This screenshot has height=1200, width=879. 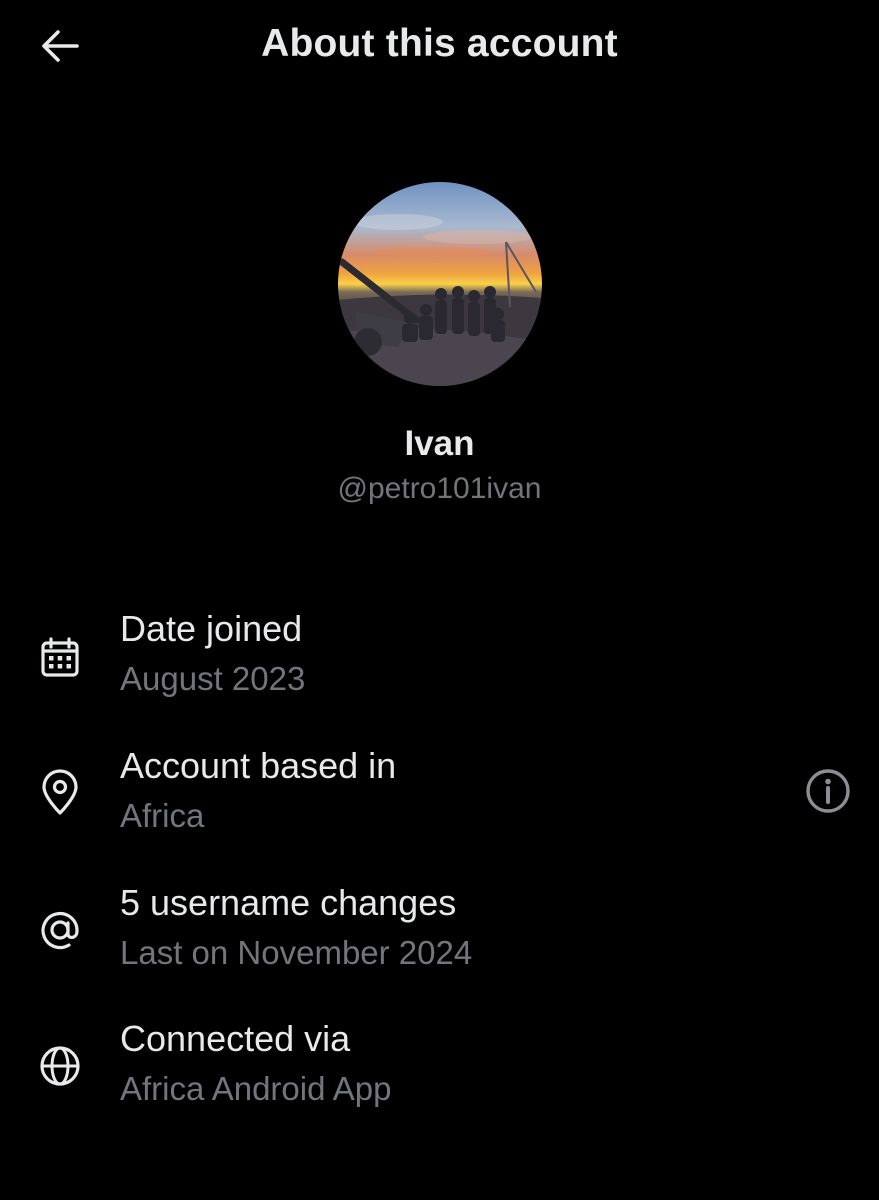 What do you see at coordinates (439, 1073) in the screenshot?
I see `connected-via-row: Connected via Africa Android App` at bounding box center [439, 1073].